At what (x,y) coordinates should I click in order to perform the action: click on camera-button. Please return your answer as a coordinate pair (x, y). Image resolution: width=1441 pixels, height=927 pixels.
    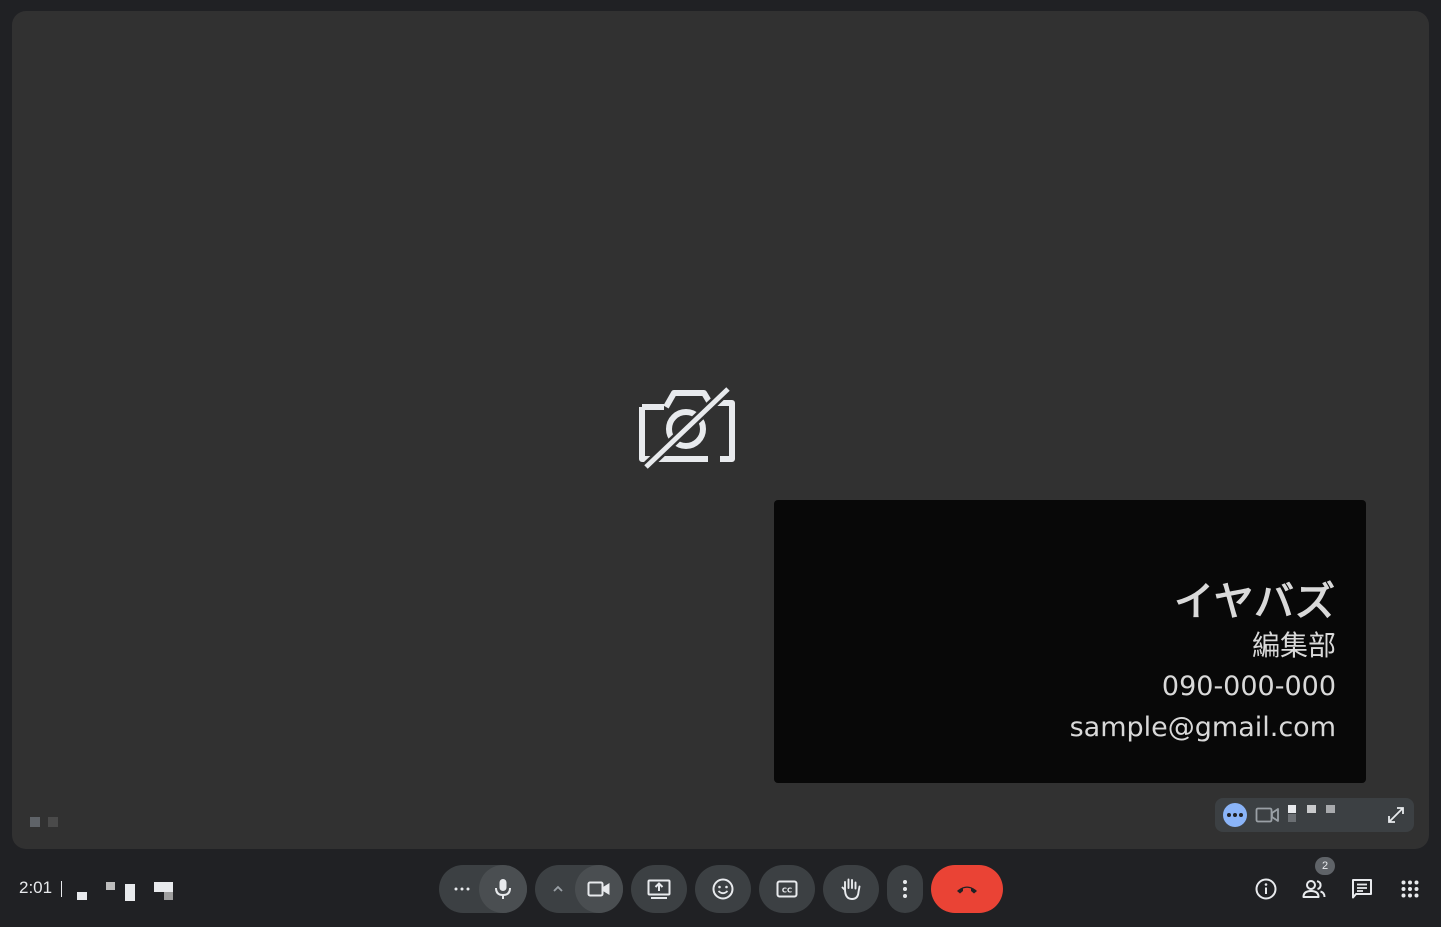
    Looking at the image, I should click on (599, 889).